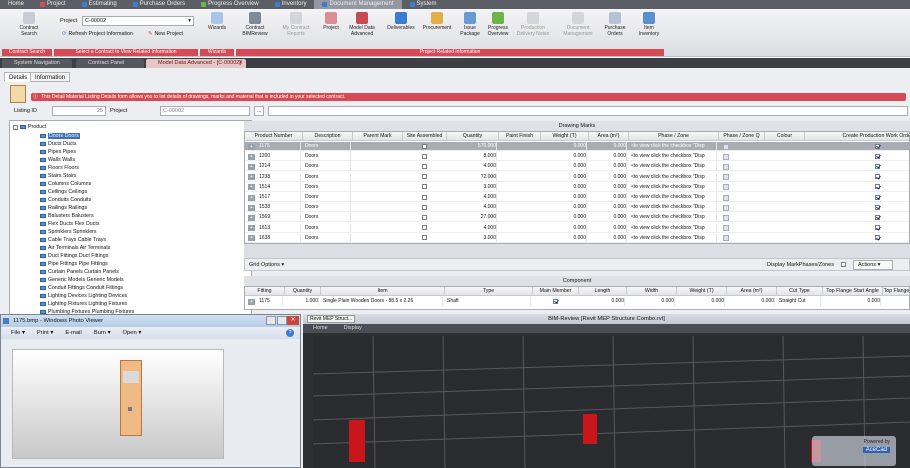  What do you see at coordinates (280, 238) in the screenshot?
I see `grid-cell: 1638` at bounding box center [280, 238].